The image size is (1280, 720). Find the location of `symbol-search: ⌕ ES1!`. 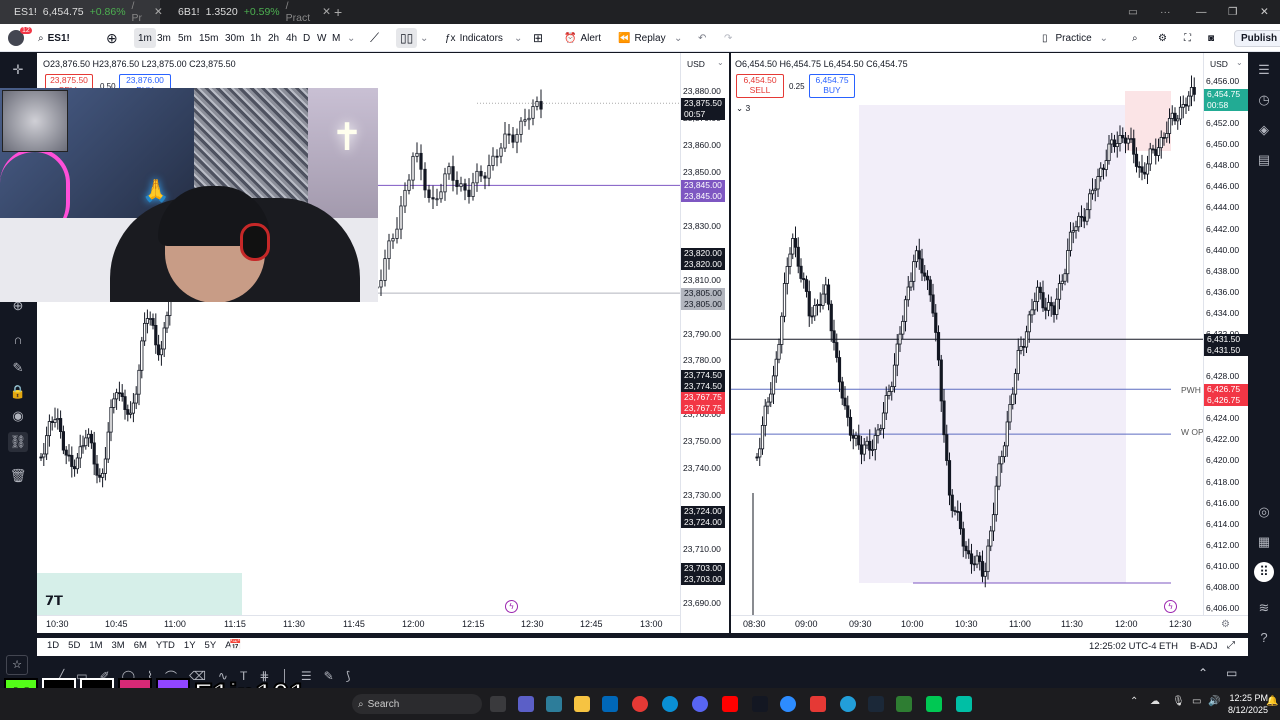

symbol-search: ⌕ ES1! is located at coordinates (54, 38).